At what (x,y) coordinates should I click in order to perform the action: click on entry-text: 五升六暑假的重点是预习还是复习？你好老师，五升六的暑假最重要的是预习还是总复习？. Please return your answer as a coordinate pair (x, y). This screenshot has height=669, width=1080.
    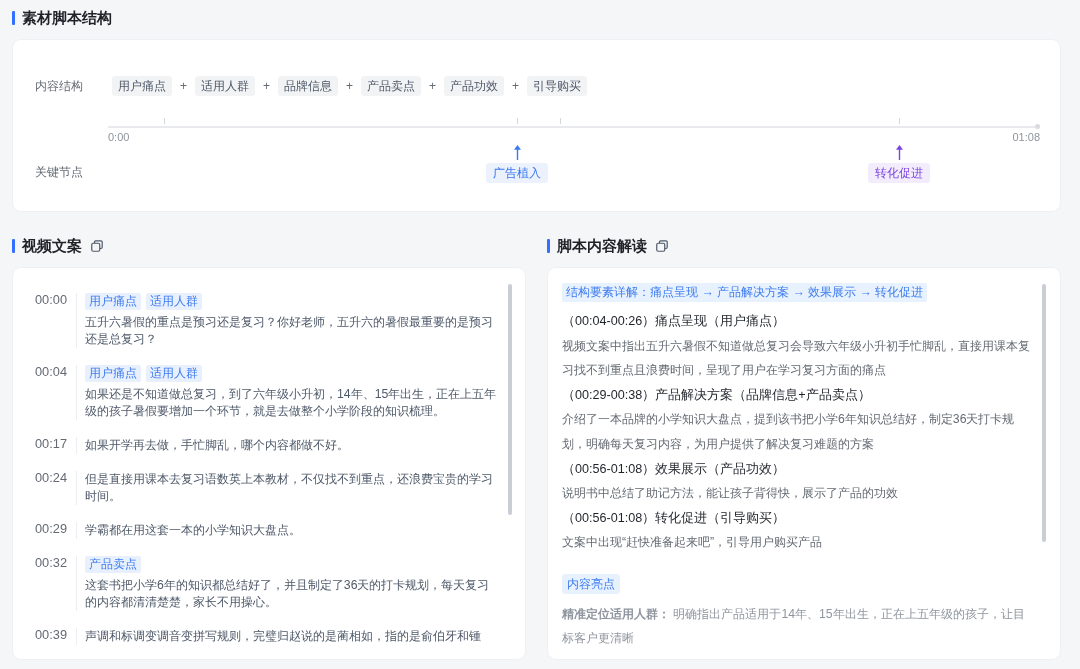
    Looking at the image, I should click on (289, 331).